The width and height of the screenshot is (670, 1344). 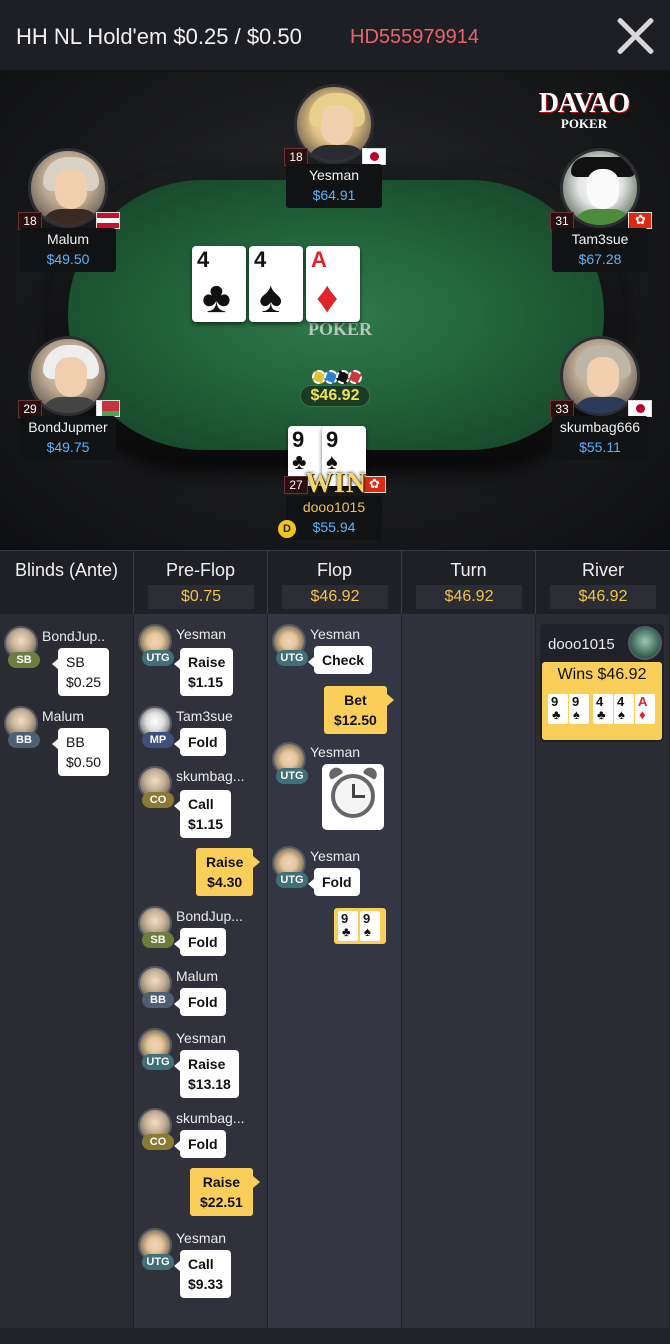 I want to click on action-bubble: Raise $13.18, so click(x=206, y=1074).